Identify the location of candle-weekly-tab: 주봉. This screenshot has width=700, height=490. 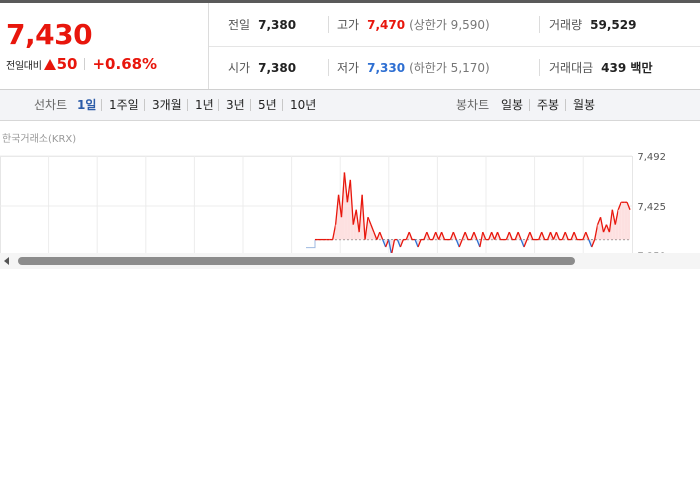
(548, 105).